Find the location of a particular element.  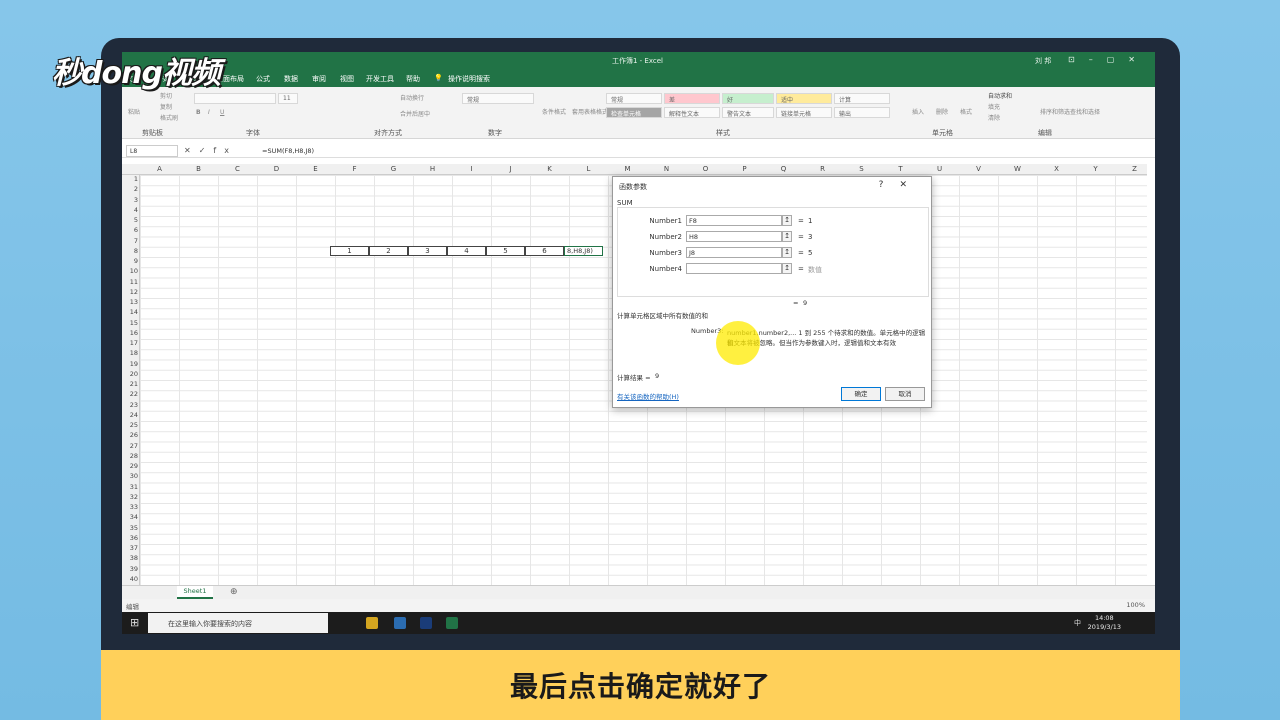

style-good: 好 is located at coordinates (748, 98).